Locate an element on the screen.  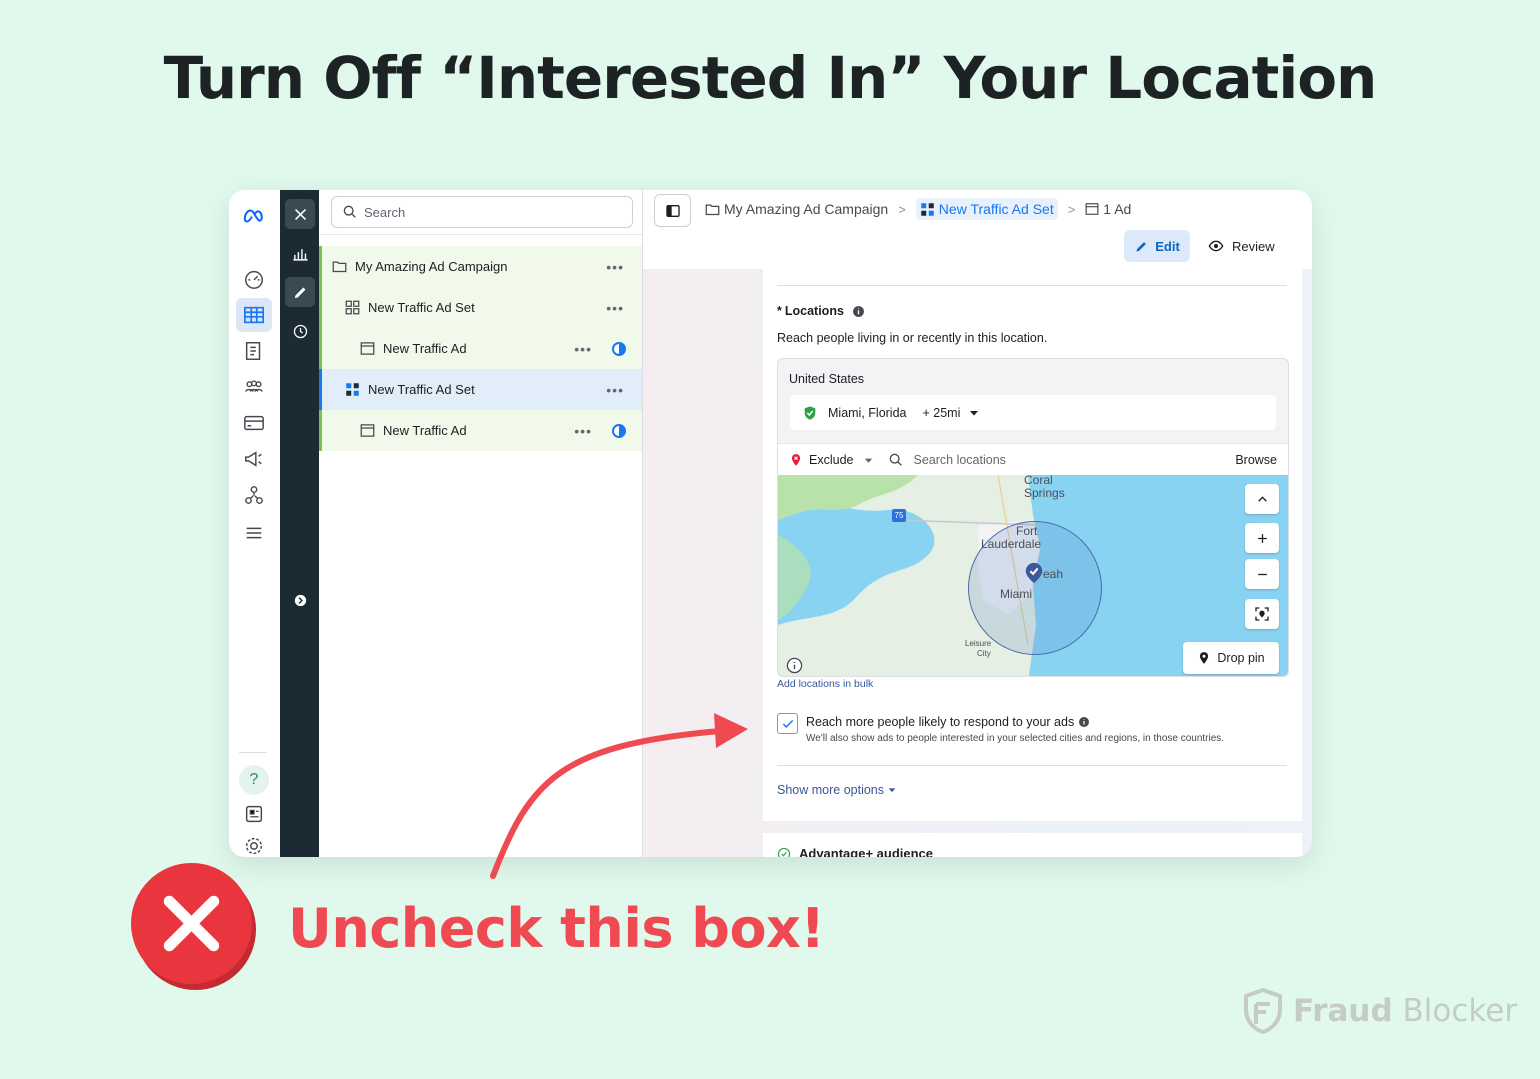
help-icon: ? is located at coordinates (254, 780).